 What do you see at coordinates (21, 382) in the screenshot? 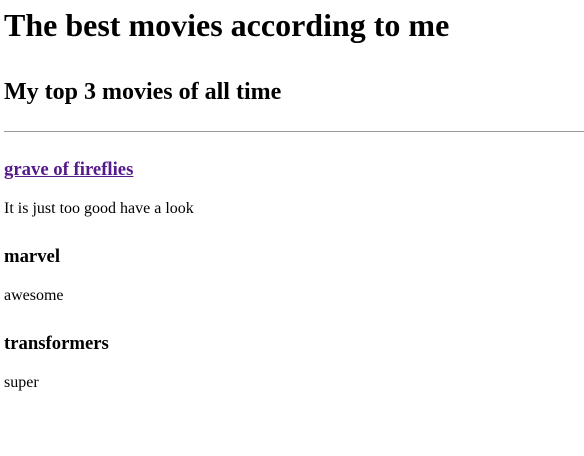
I see `movie-description: super` at bounding box center [21, 382].